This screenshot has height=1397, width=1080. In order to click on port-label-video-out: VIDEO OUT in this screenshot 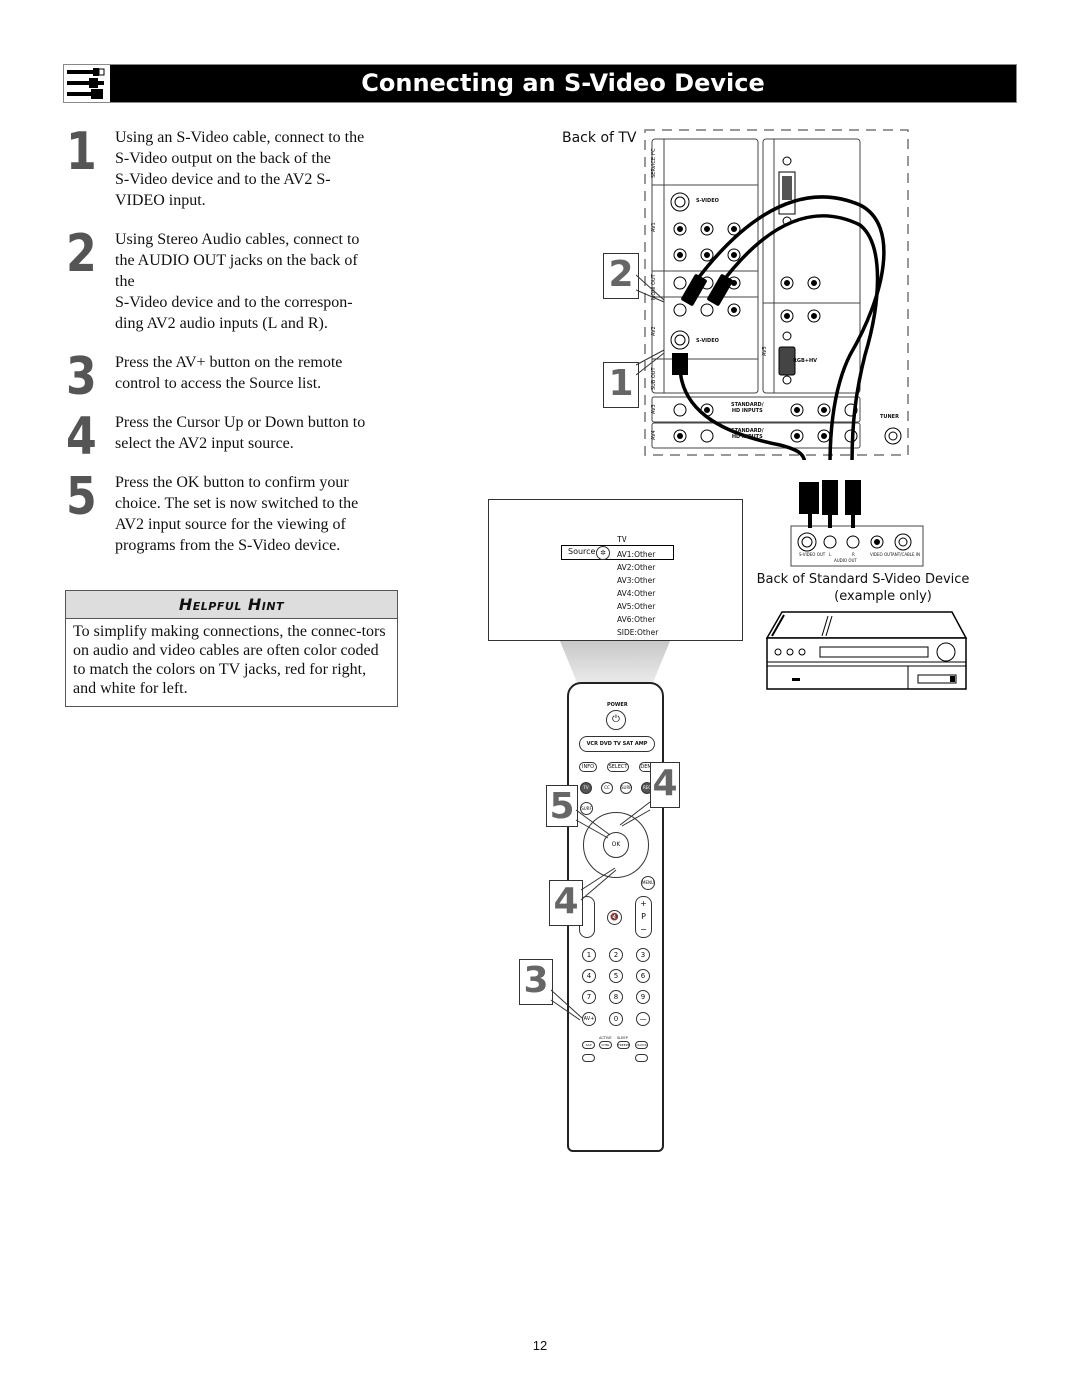, I will do `click(881, 554)`.